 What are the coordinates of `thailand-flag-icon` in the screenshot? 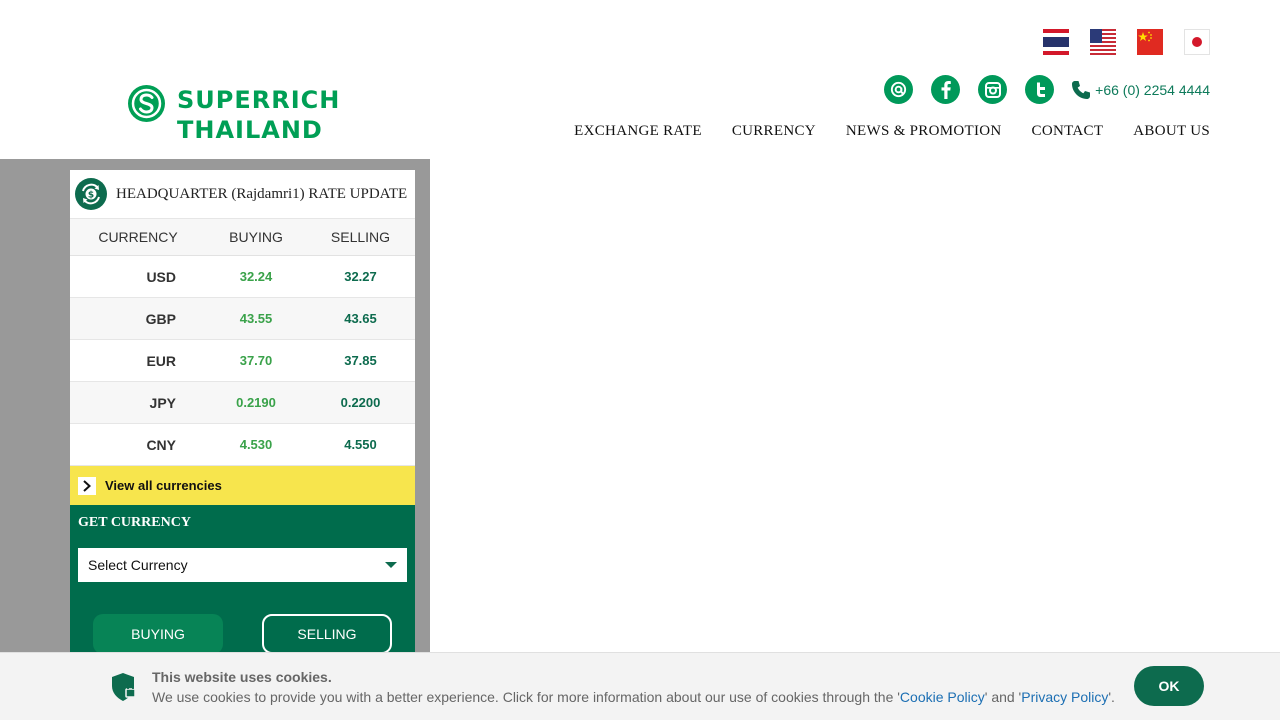 It's located at (1056, 42).